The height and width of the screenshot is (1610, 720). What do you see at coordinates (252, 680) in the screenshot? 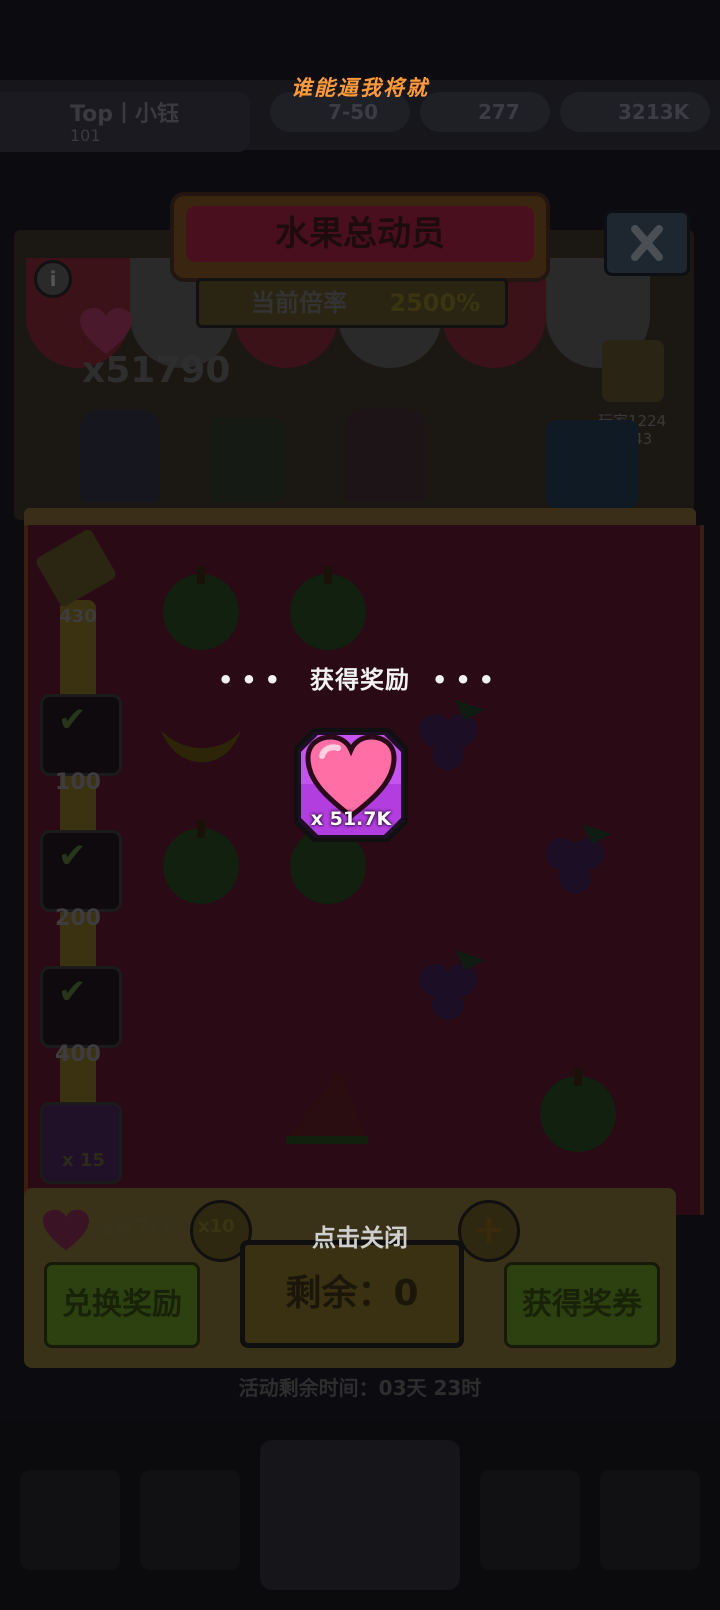
I see `dots-left: •••` at bounding box center [252, 680].